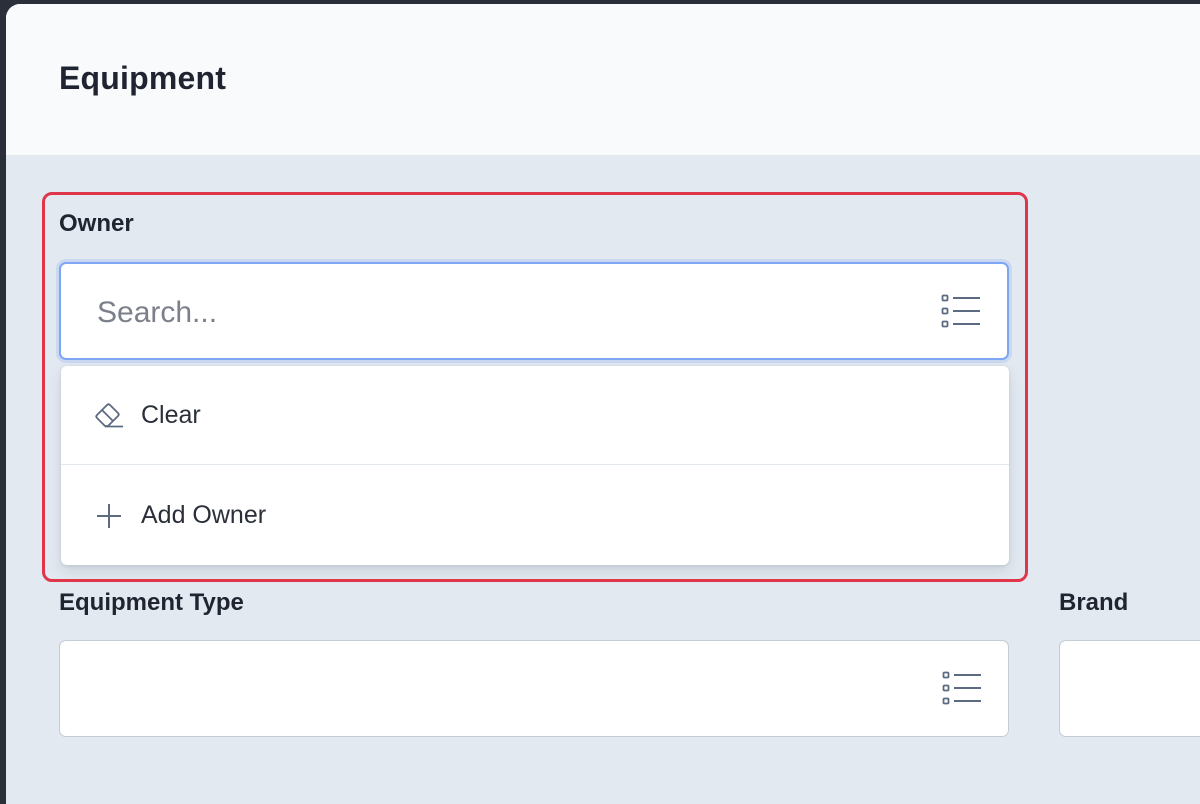 This screenshot has width=1200, height=804. I want to click on owner-label: Owner, so click(96, 223).